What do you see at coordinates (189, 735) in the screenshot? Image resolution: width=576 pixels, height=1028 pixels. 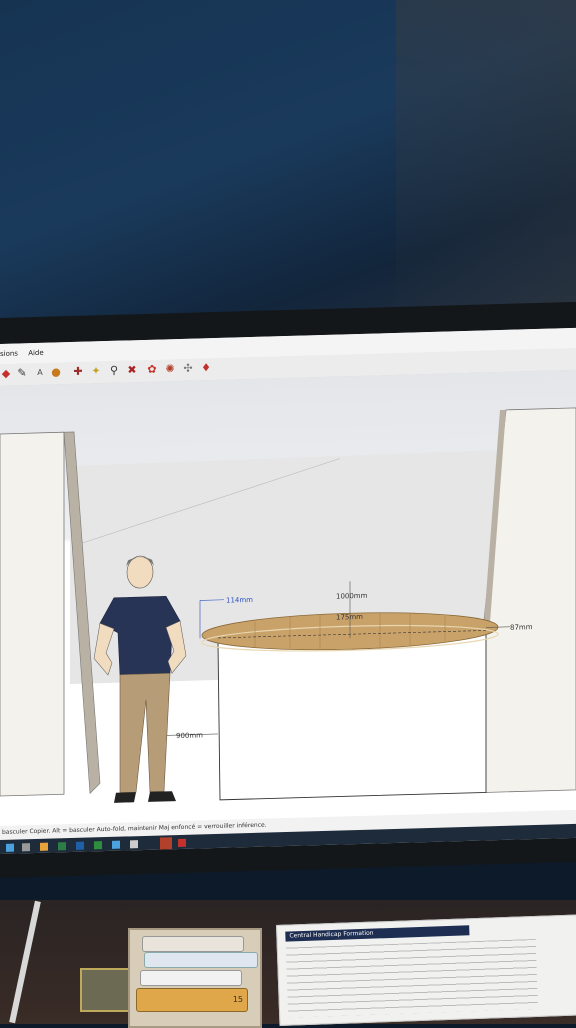 I see `dim-label-900: 900mm` at bounding box center [189, 735].